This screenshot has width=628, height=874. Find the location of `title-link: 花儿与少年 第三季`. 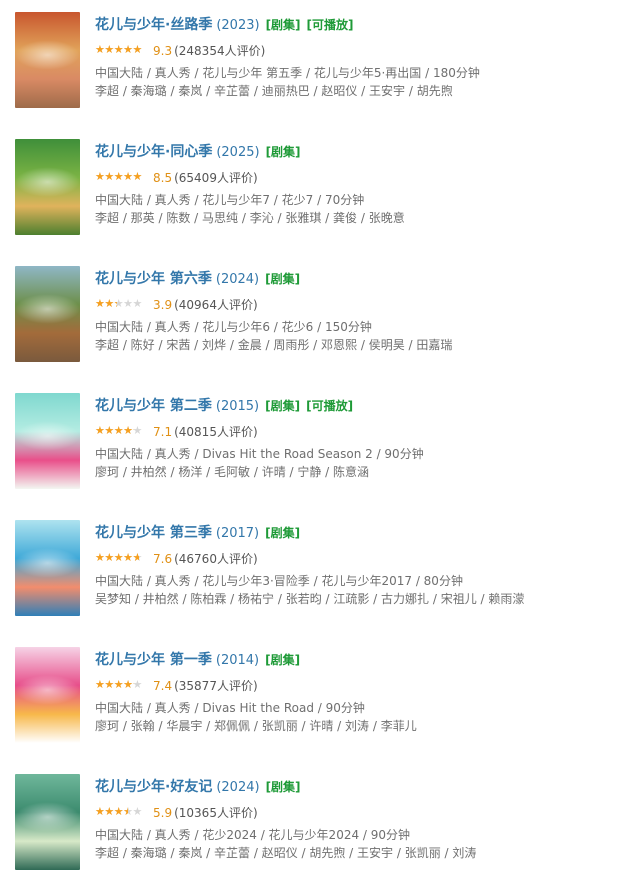

title-link: 花儿与少年 第三季 is located at coordinates (153, 533).